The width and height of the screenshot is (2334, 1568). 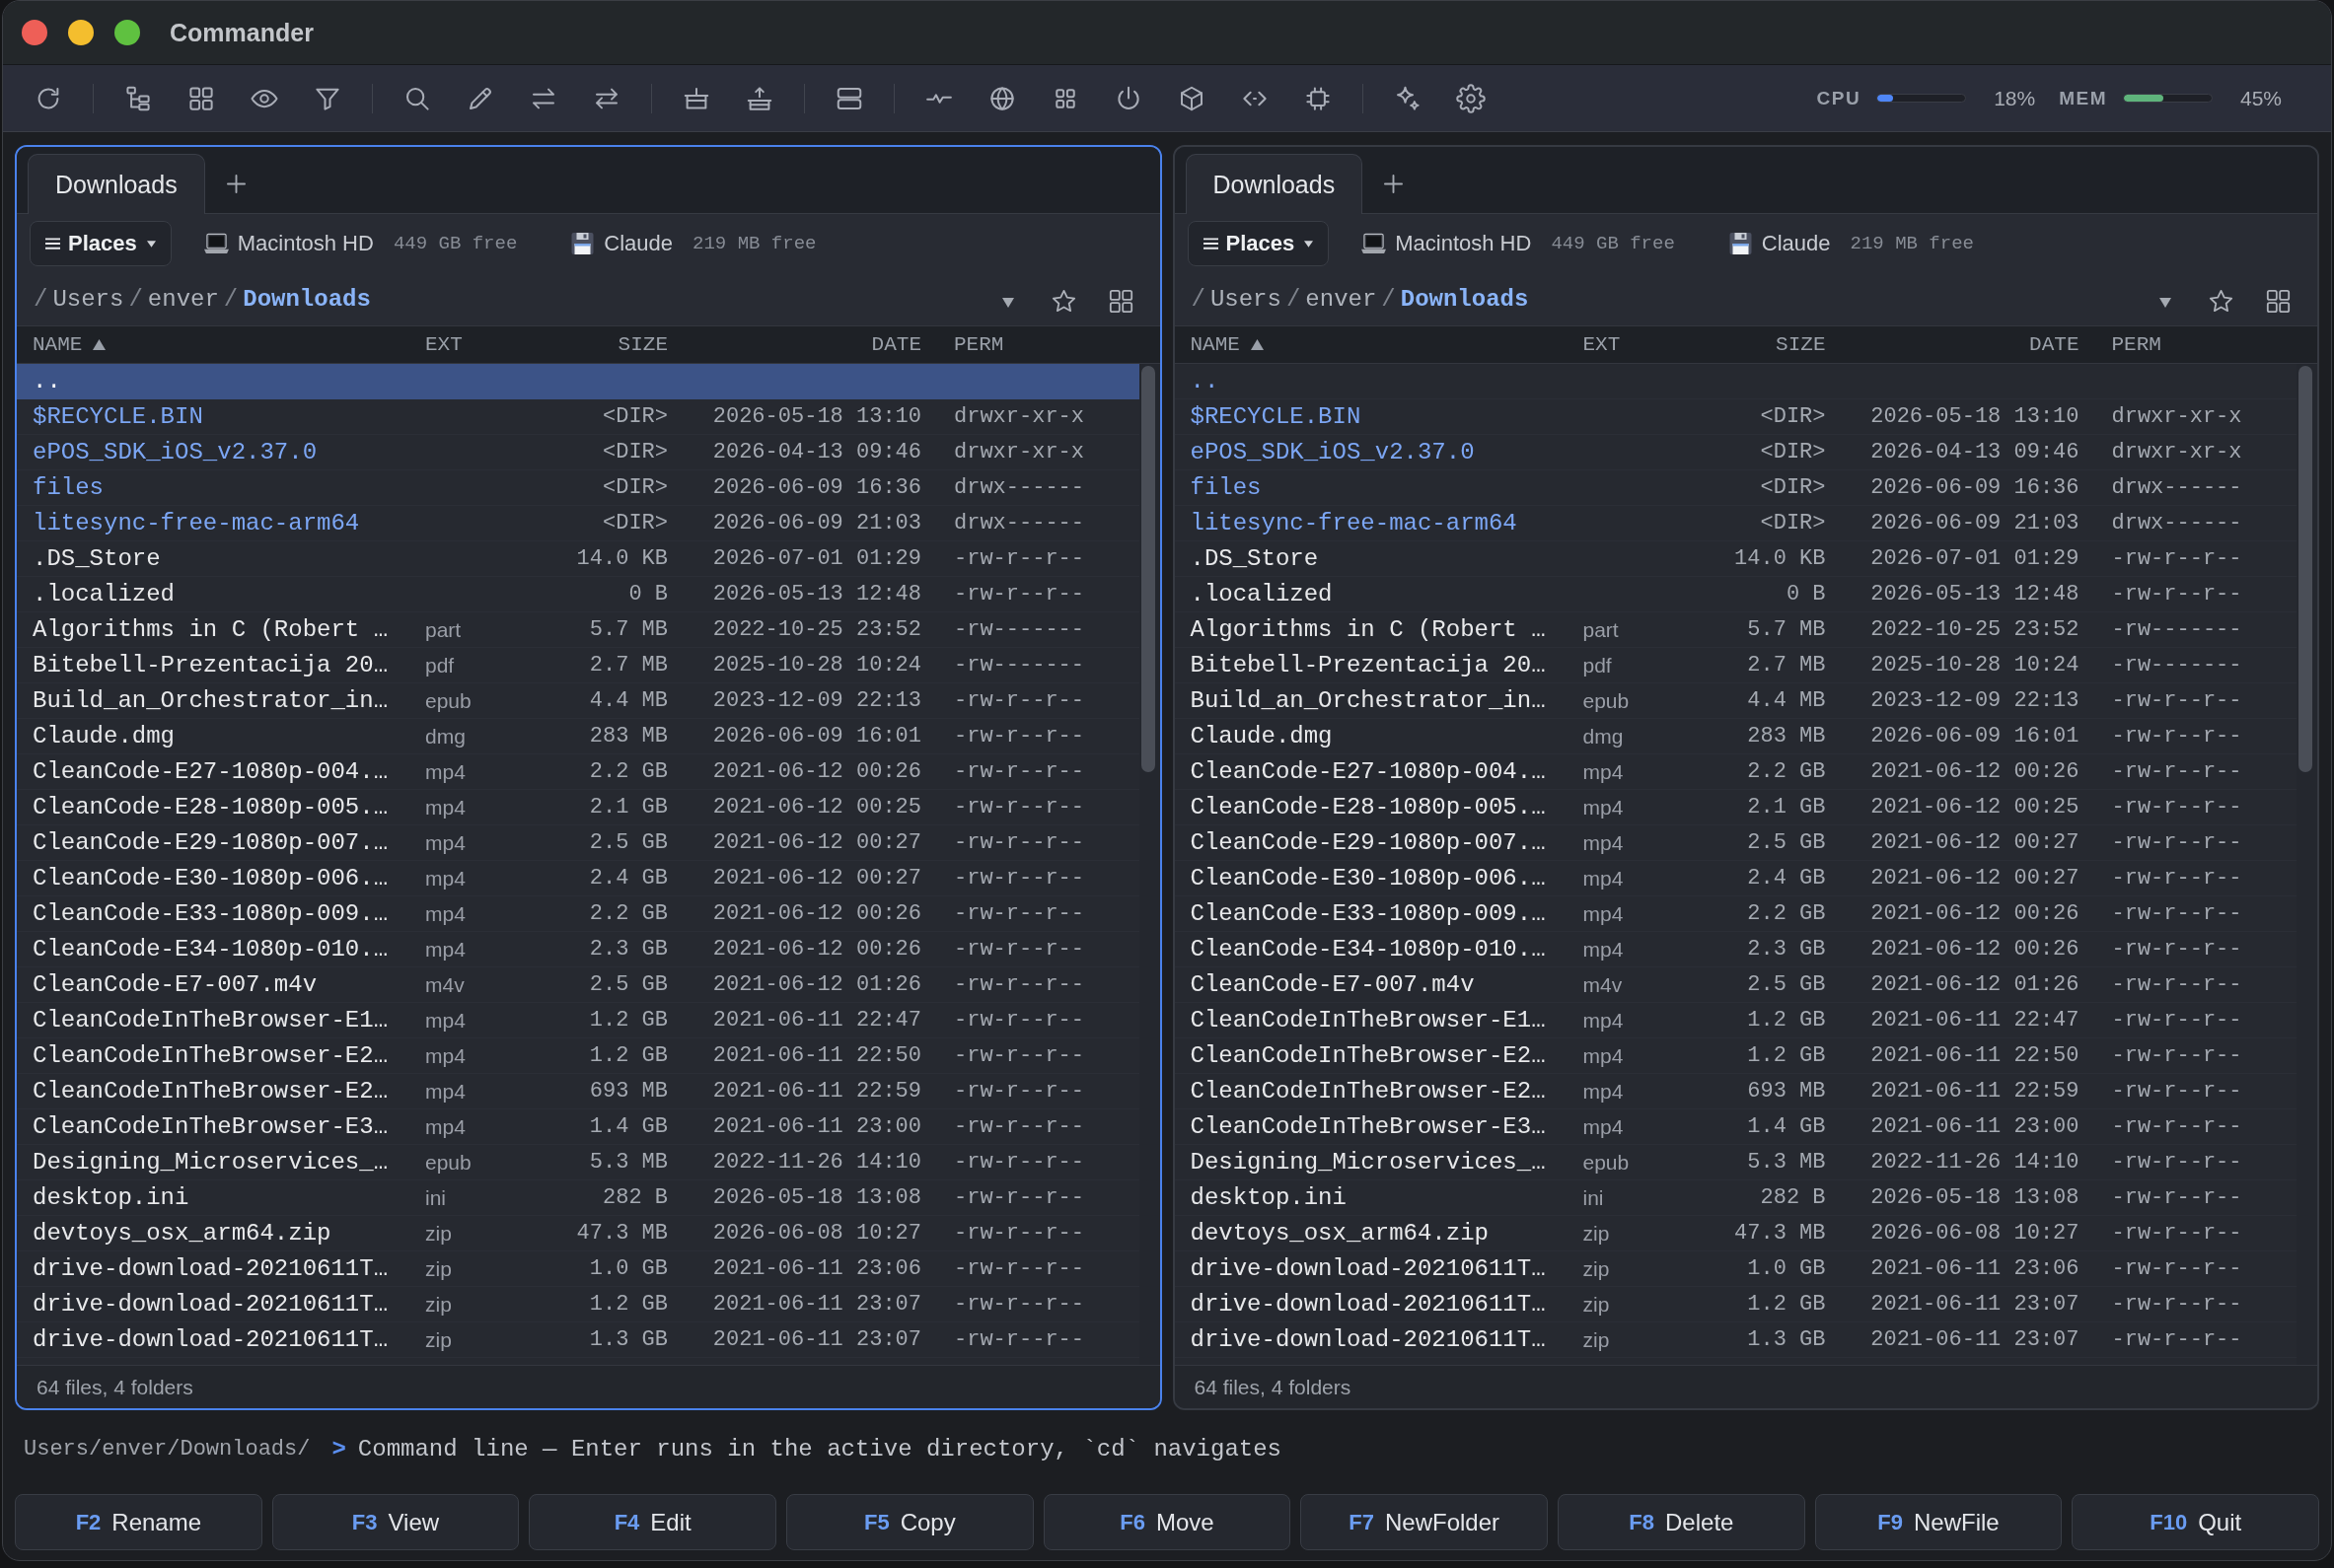 I want to click on file-row: devtoys_osx_arm64.zip zip 47.3 MB 2026-06-08 10:27 -rw-r--r--, so click(x=578, y=1233).